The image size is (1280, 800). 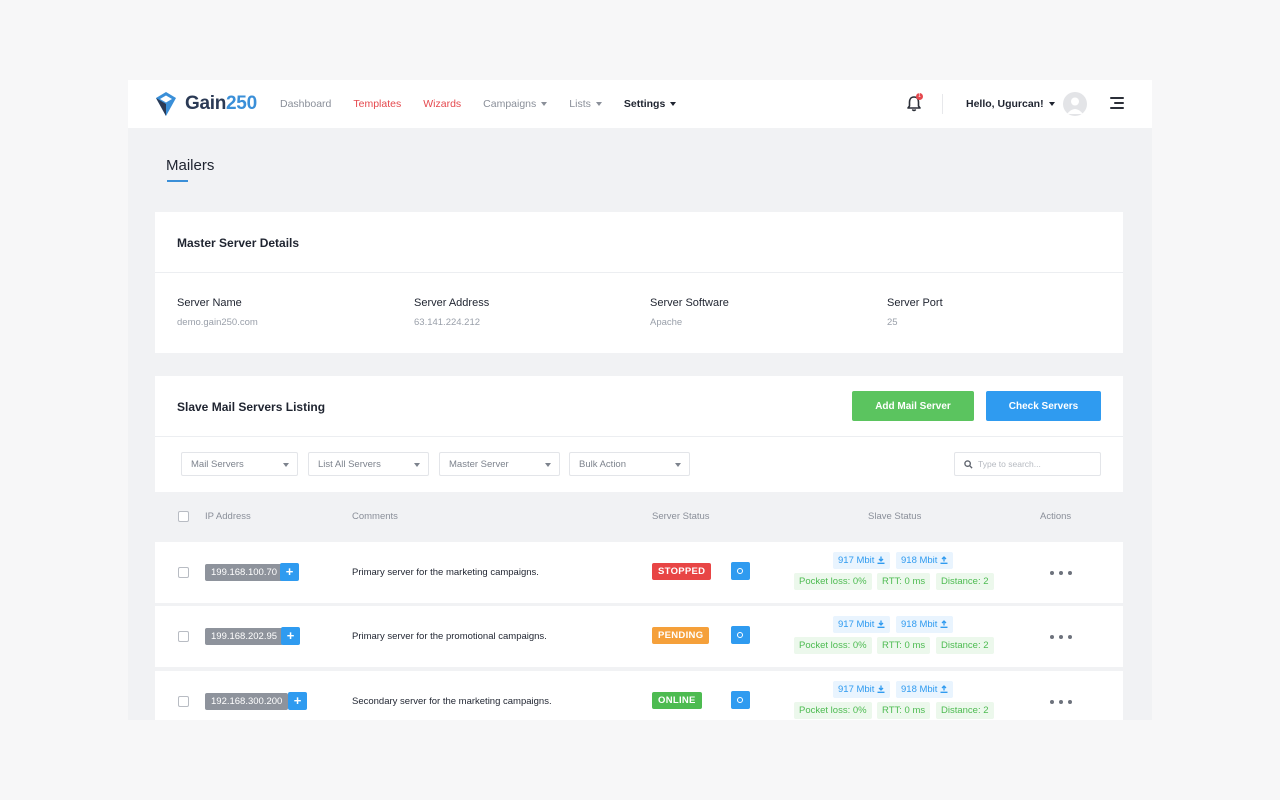 What do you see at coordinates (1043, 406) in the screenshot?
I see `check-servers-button: Check Servers` at bounding box center [1043, 406].